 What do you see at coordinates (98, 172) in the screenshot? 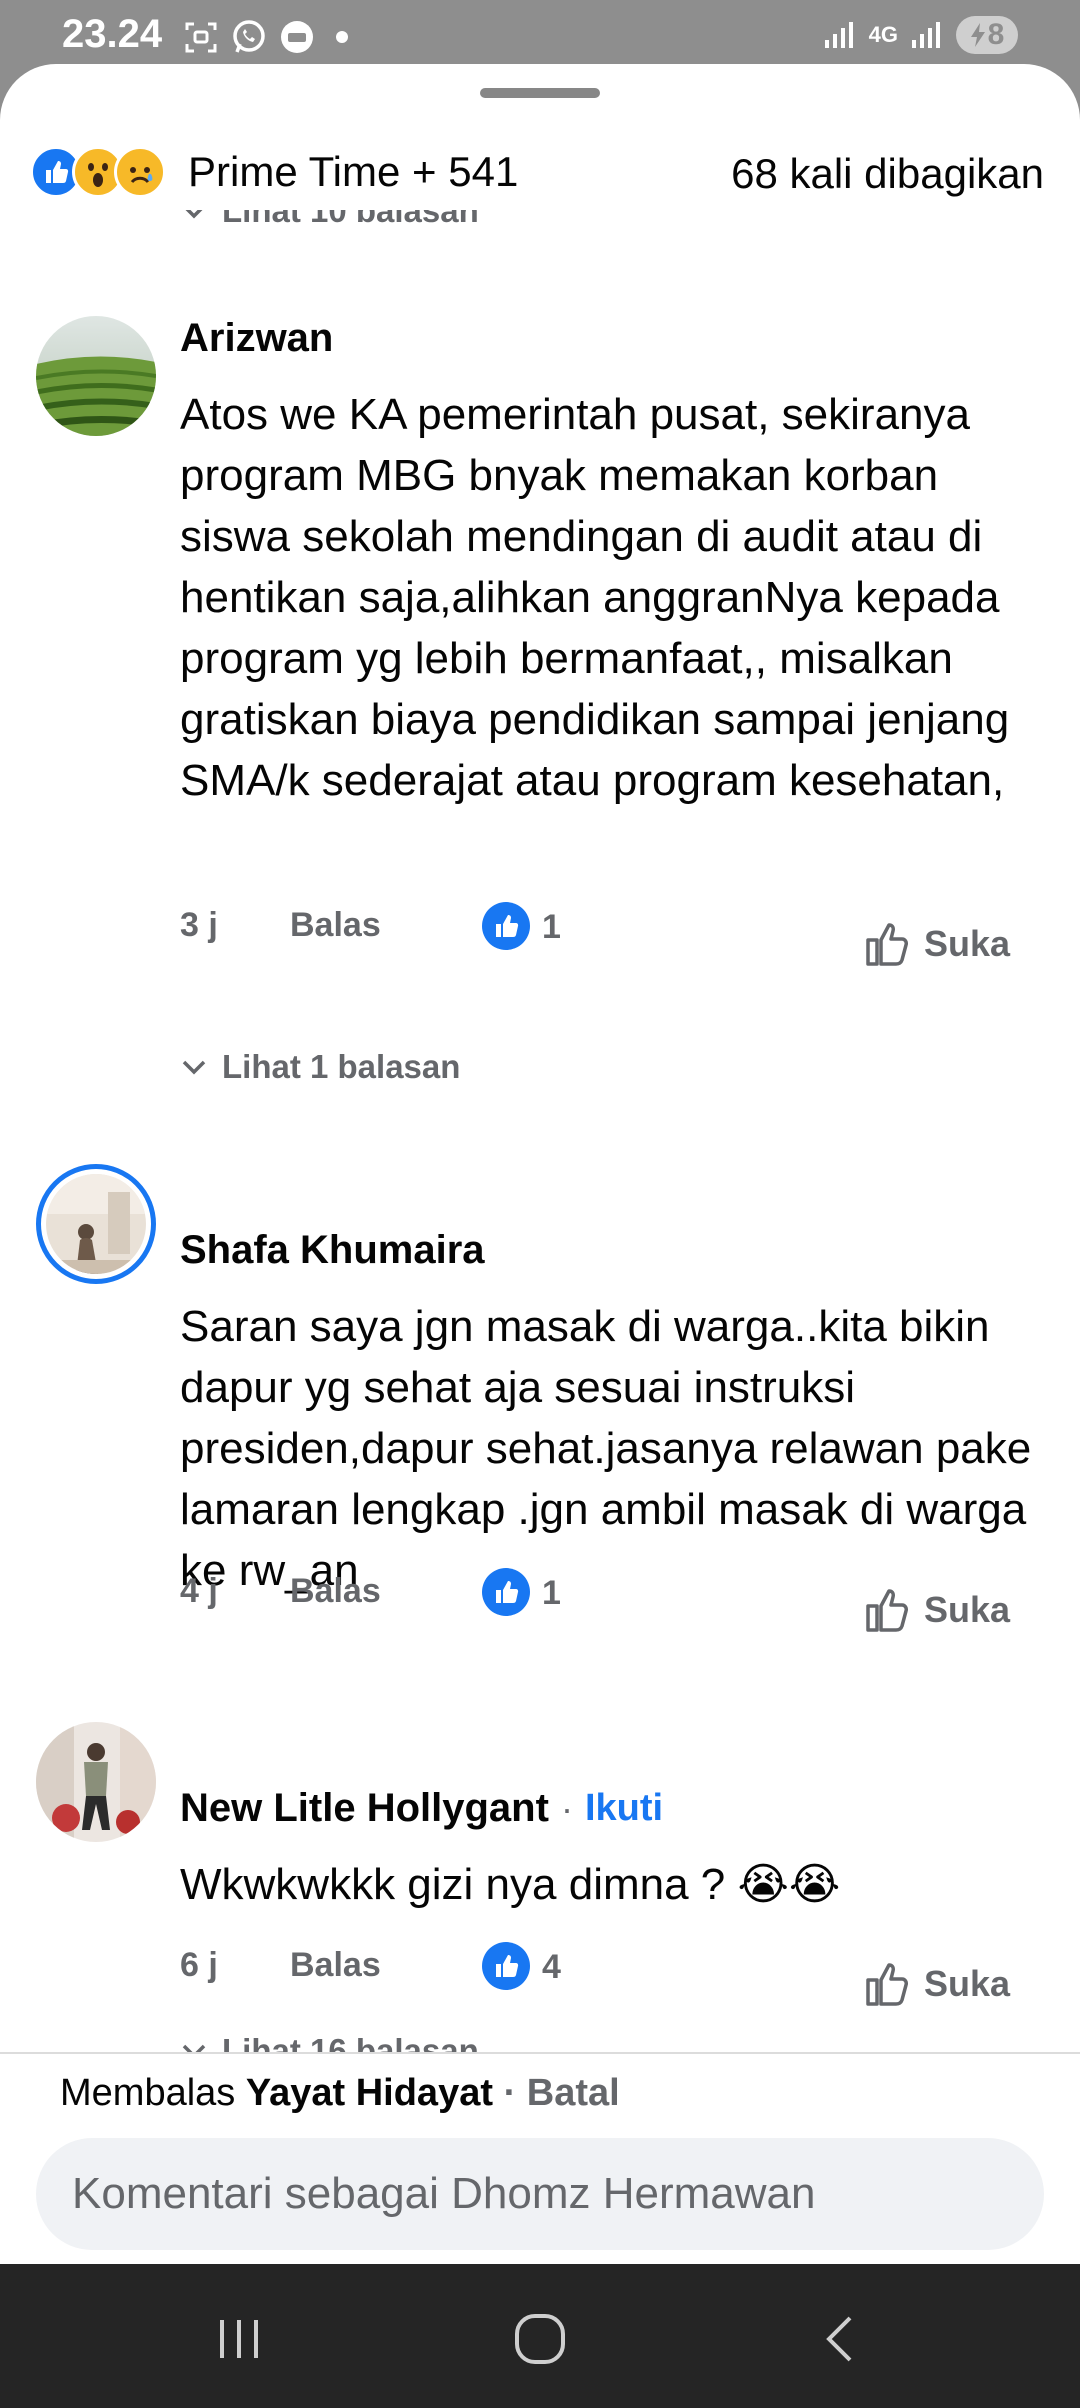
I see `reaction-icons` at bounding box center [98, 172].